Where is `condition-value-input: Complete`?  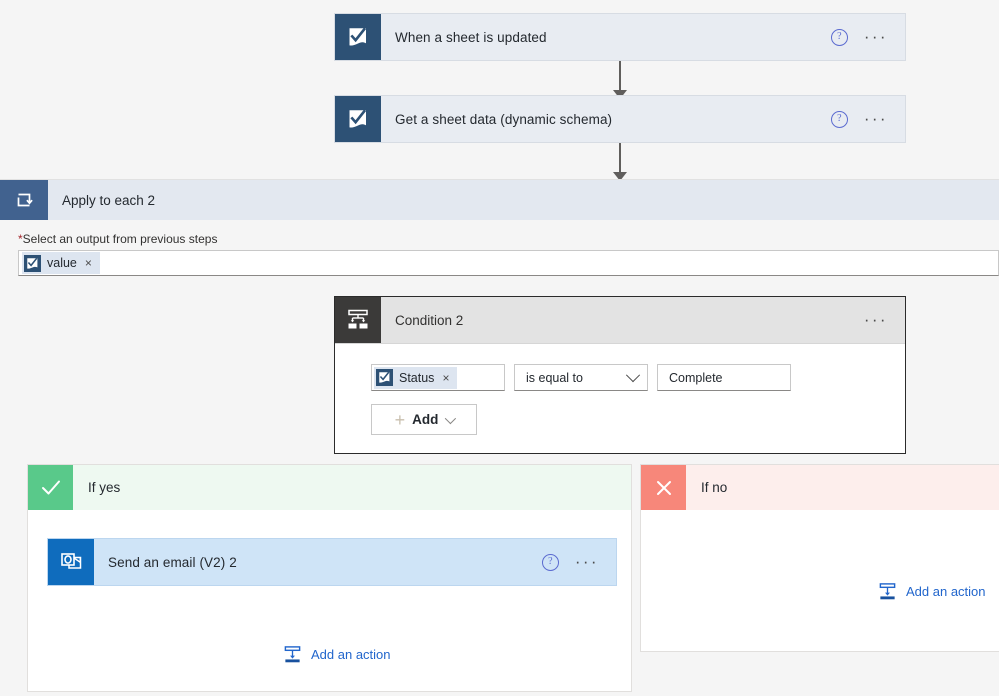
condition-value-input: Complete is located at coordinates (724, 377).